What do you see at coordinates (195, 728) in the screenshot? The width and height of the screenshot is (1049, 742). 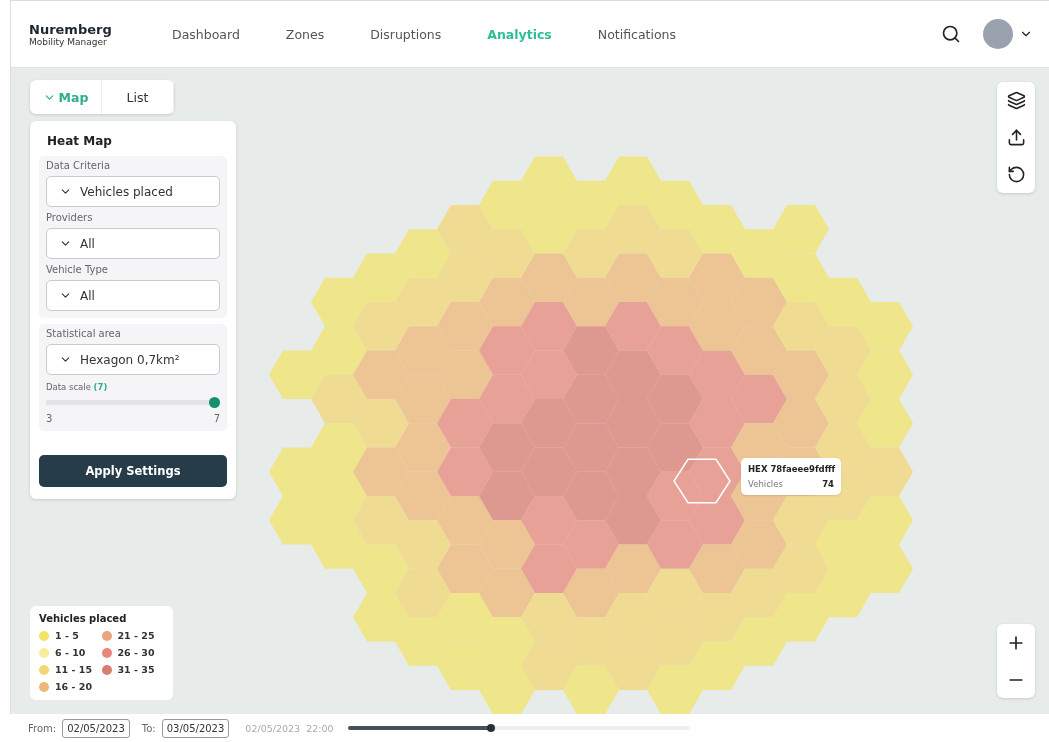 I see `to-date-field: 03/05/2023` at bounding box center [195, 728].